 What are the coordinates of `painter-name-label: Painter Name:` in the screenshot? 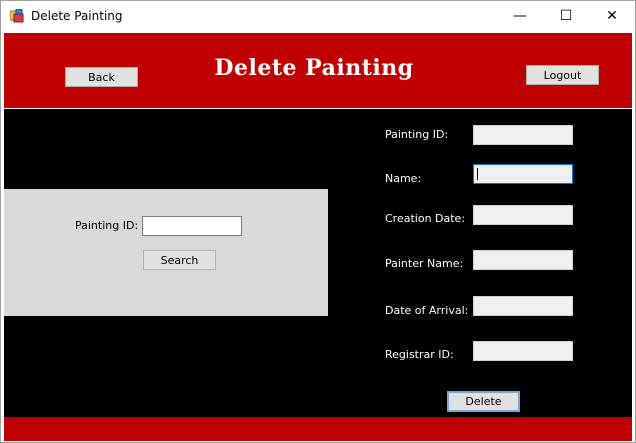 It's located at (424, 263).